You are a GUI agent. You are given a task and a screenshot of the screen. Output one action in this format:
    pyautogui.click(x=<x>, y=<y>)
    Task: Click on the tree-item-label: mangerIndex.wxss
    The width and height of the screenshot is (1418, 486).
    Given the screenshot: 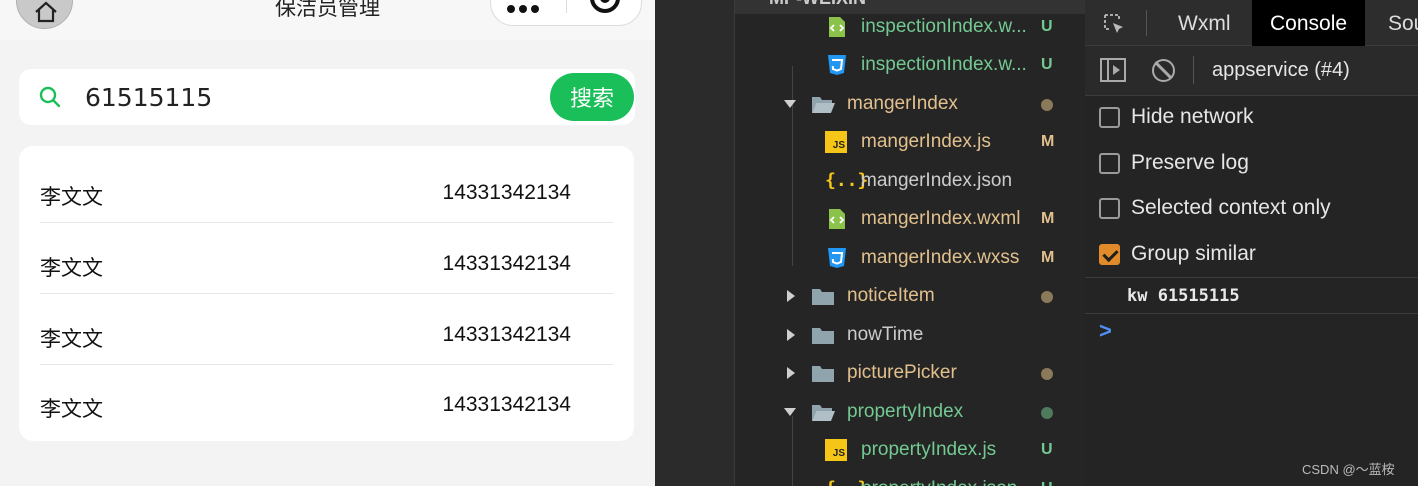 What is the action you would take?
    pyautogui.click(x=940, y=257)
    